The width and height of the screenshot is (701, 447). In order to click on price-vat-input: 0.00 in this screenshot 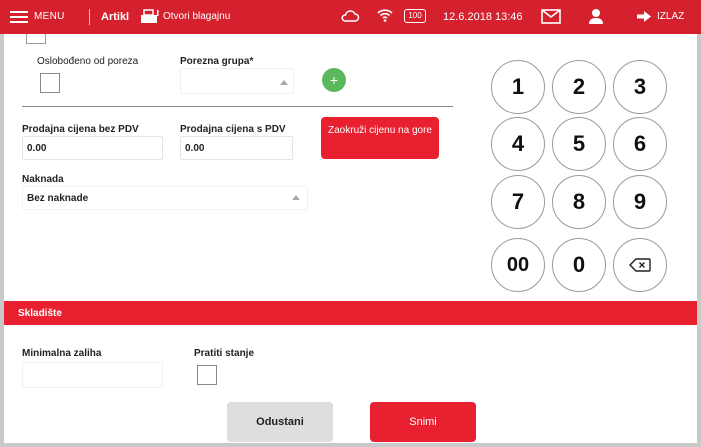, I will do `click(236, 148)`.